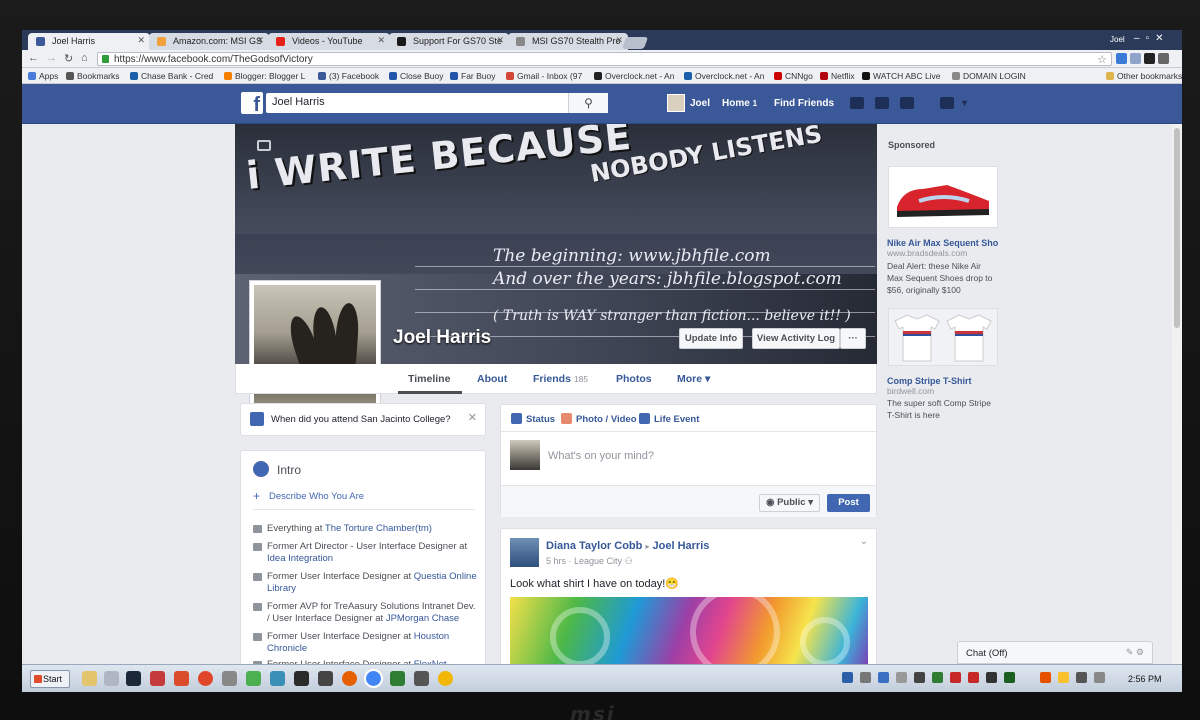 This screenshot has height=720, width=1200. I want to click on post-photo, so click(689, 632).